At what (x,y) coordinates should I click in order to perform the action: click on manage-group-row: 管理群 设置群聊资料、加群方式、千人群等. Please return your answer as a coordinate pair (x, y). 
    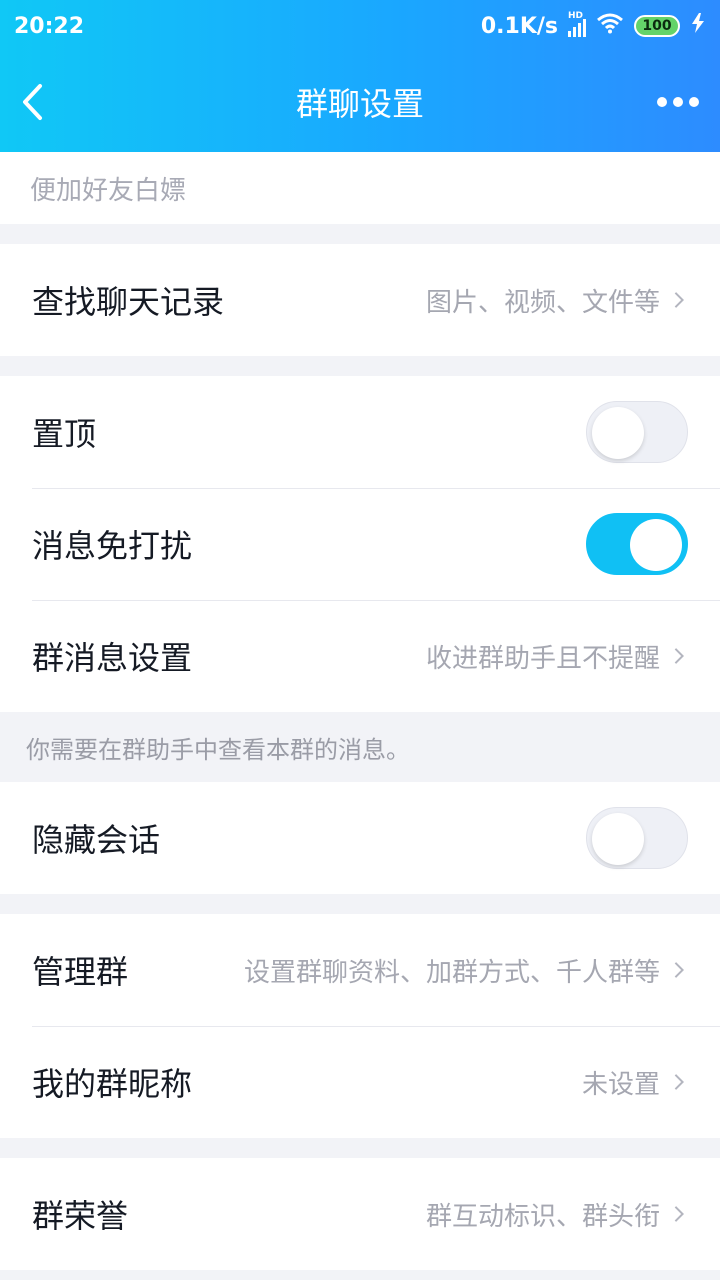
    Looking at the image, I should click on (360, 970).